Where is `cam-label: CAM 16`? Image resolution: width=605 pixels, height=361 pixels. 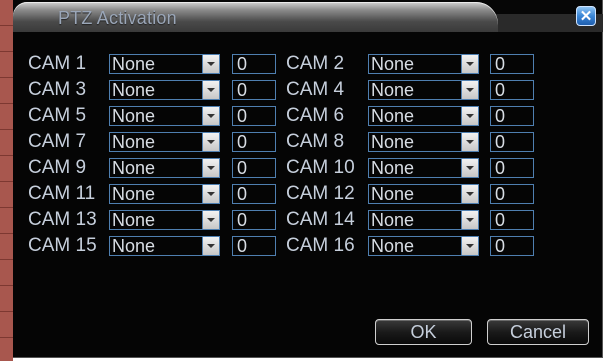
cam-label: CAM 16 is located at coordinates (320, 245).